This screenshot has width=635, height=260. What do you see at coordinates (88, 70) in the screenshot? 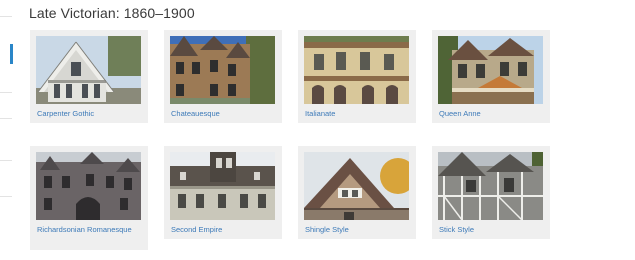
I see `carpenter-gothic-house-photo` at bounding box center [88, 70].